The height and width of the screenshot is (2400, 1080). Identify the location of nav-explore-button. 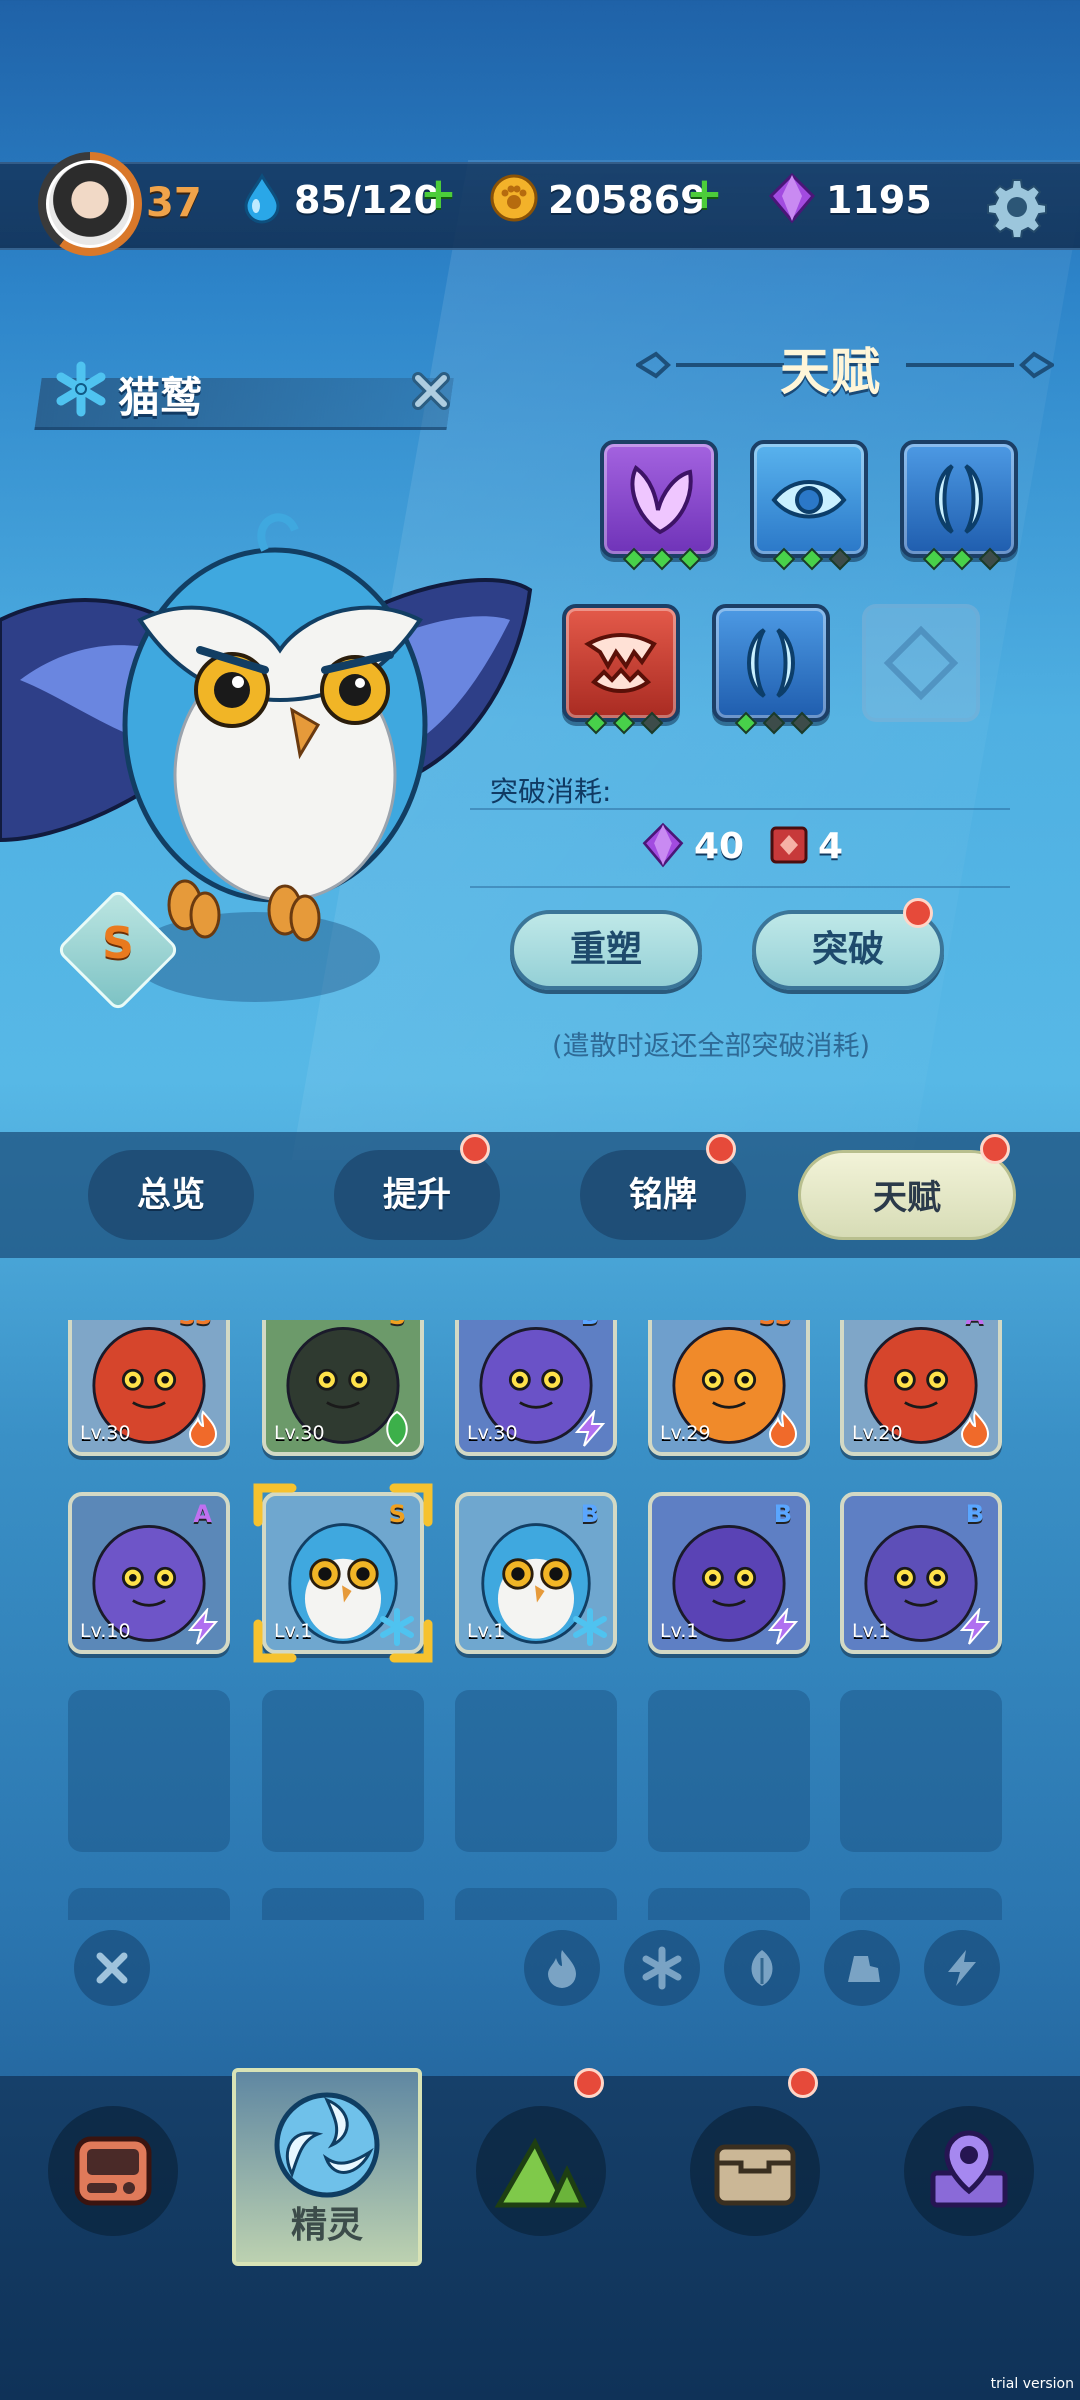
(541, 2171).